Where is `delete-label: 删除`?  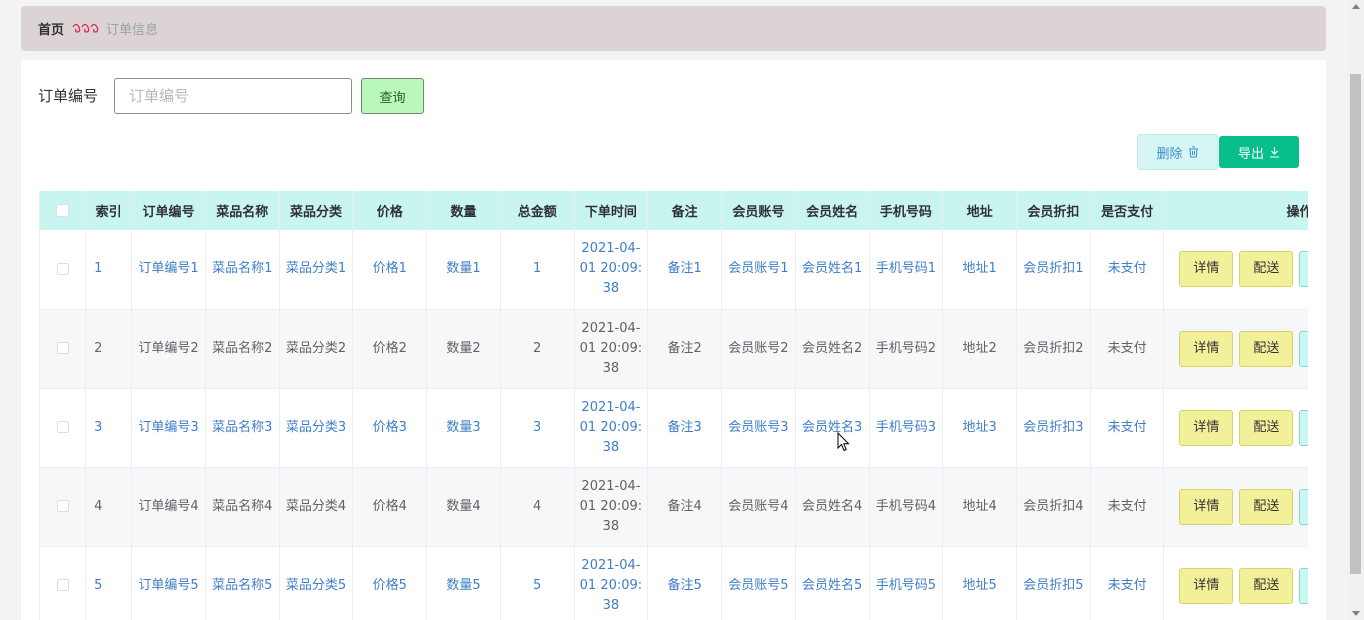 delete-label: 删除 is located at coordinates (1169, 154).